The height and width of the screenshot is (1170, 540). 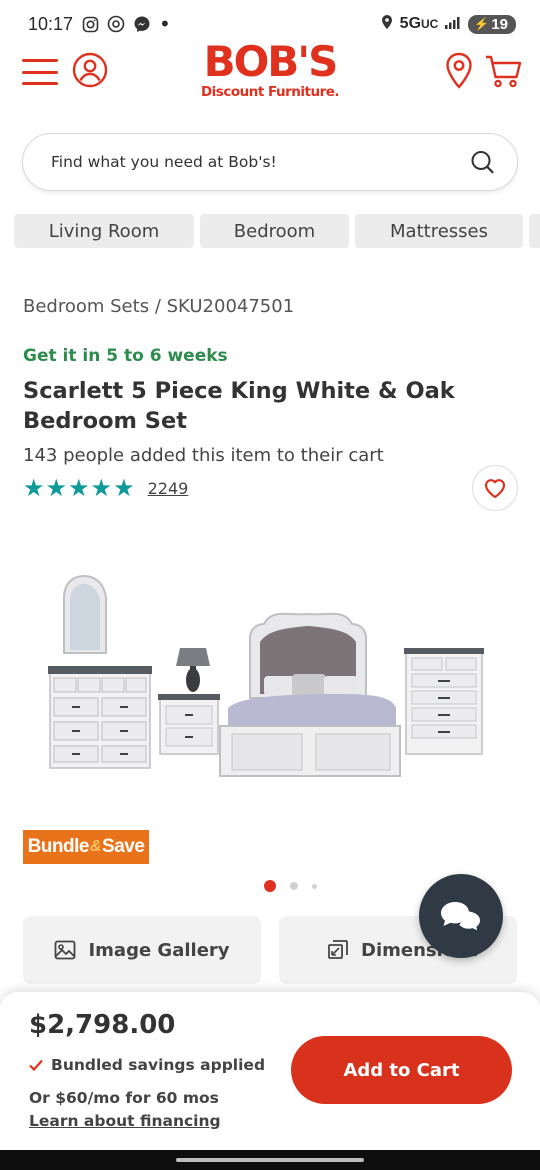 I want to click on review-count-link: 2249, so click(x=168, y=488).